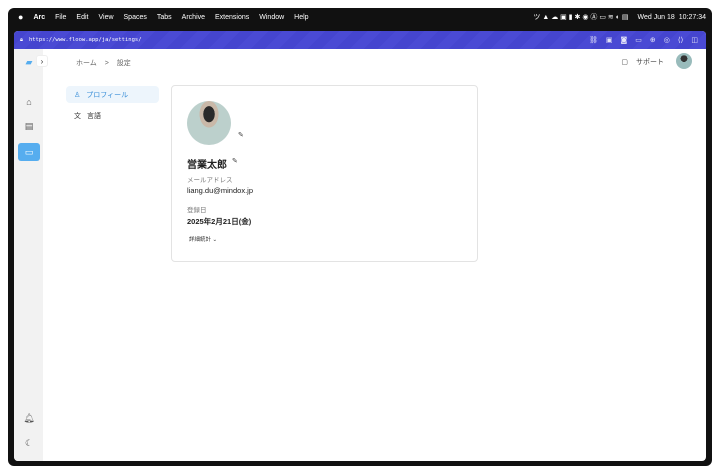 Image resolution: width=720 pixels, height=473 pixels. What do you see at coordinates (209, 123) in the screenshot?
I see `profile-photo` at bounding box center [209, 123].